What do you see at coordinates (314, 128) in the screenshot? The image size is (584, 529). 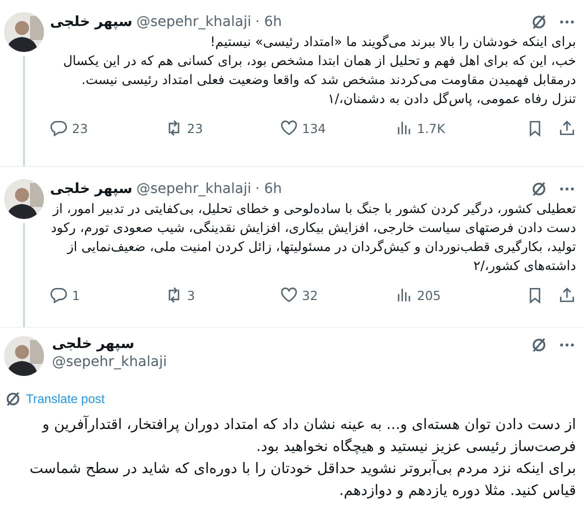 I see `like-count: 134` at bounding box center [314, 128].